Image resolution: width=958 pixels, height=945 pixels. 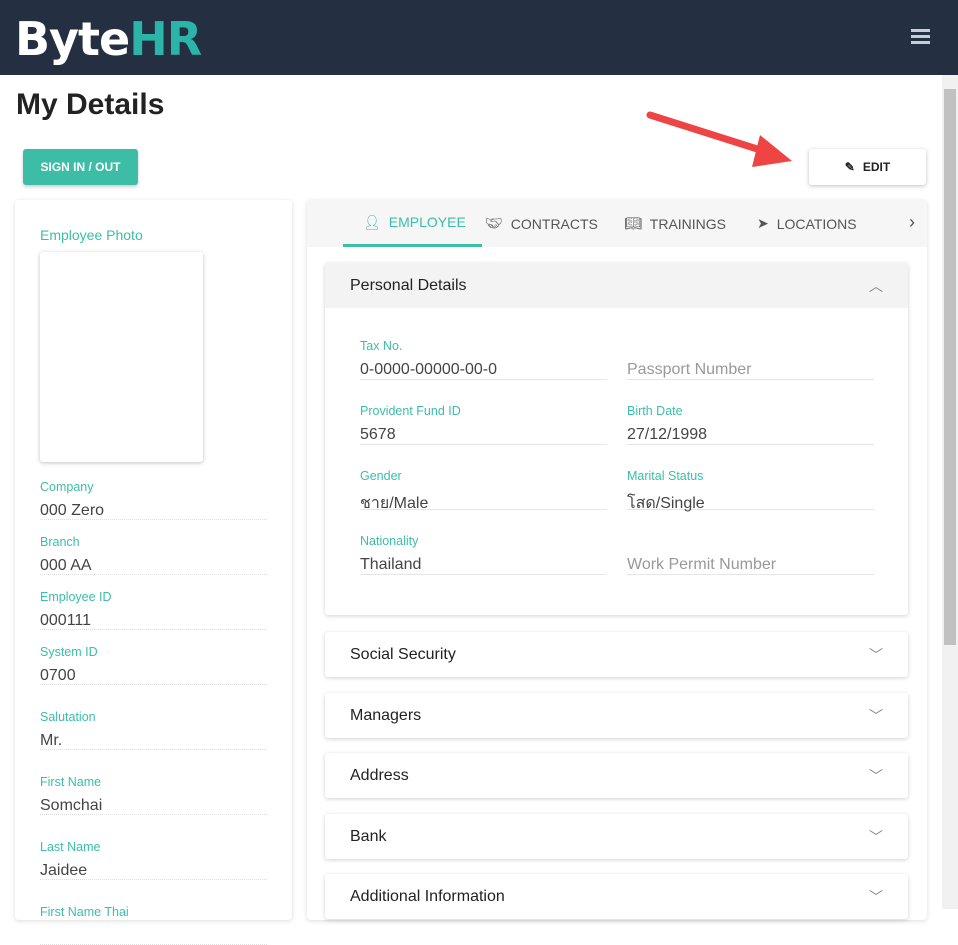 I want to click on person-icon: 👤︎, so click(x=372, y=221).